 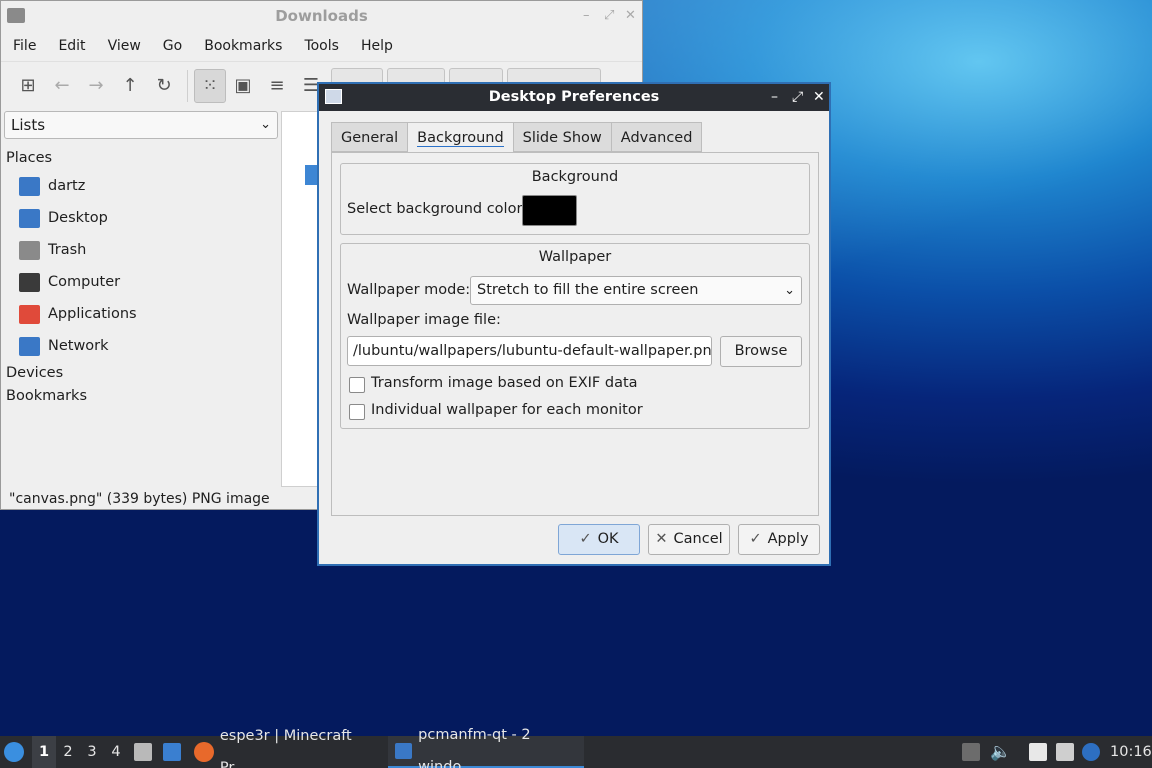 I want to click on new-tab-icon: ⊞, so click(x=28, y=86).